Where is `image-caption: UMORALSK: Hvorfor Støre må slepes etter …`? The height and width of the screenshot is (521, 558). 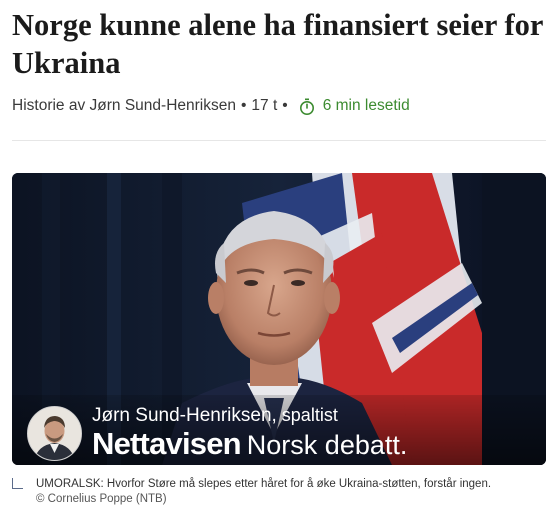 image-caption: UMORALSK: Hvorfor Støre må slepes etter … is located at coordinates (279, 492).